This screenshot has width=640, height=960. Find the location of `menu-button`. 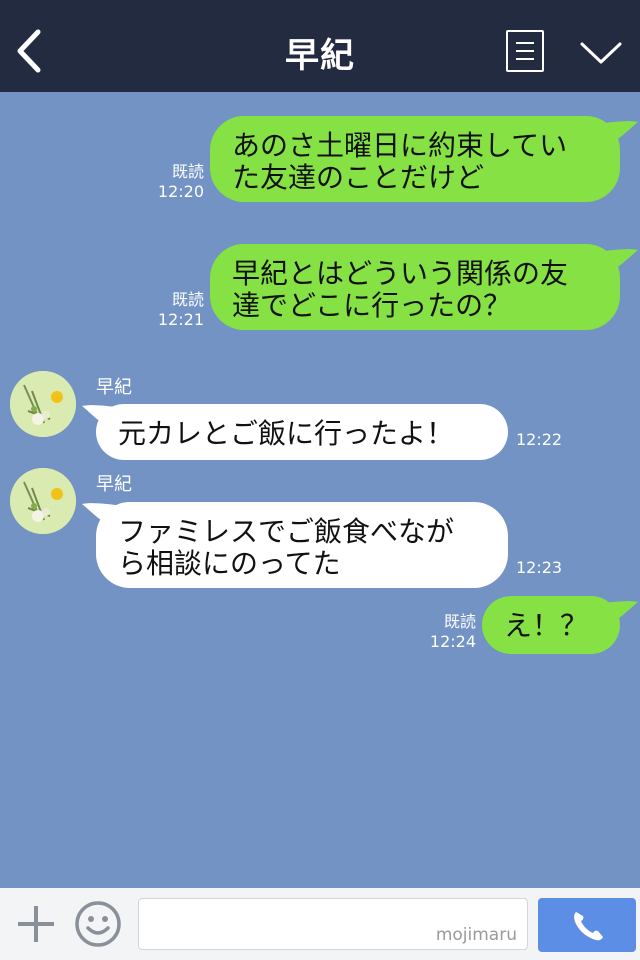

menu-button is located at coordinates (525, 51).